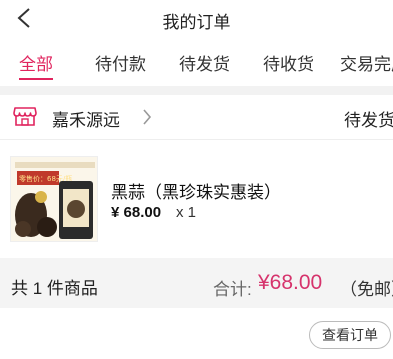 The height and width of the screenshot is (359, 393). Describe the element at coordinates (290, 282) in the screenshot. I see `total-amount: ¥68.00` at that location.